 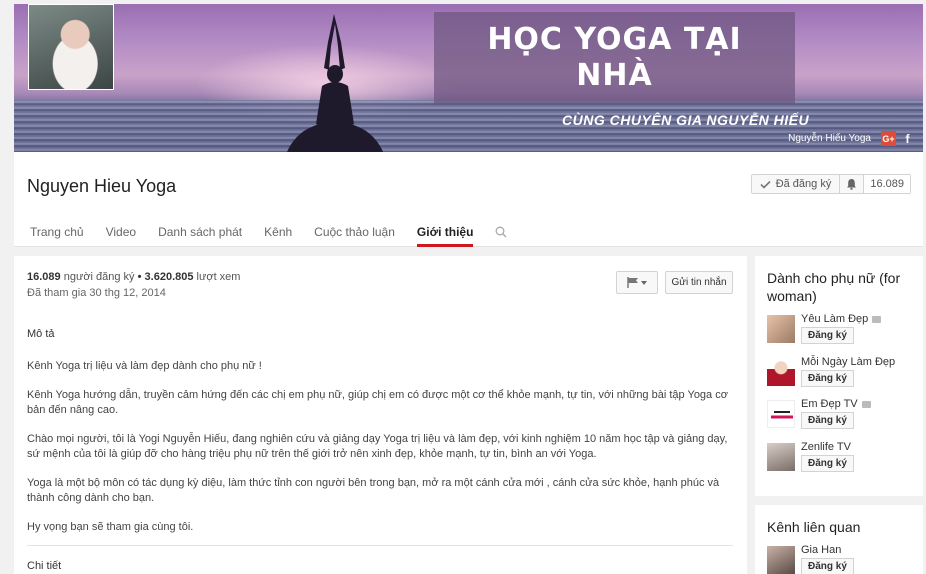 I want to click on channel-search-button, so click(x=501, y=232).